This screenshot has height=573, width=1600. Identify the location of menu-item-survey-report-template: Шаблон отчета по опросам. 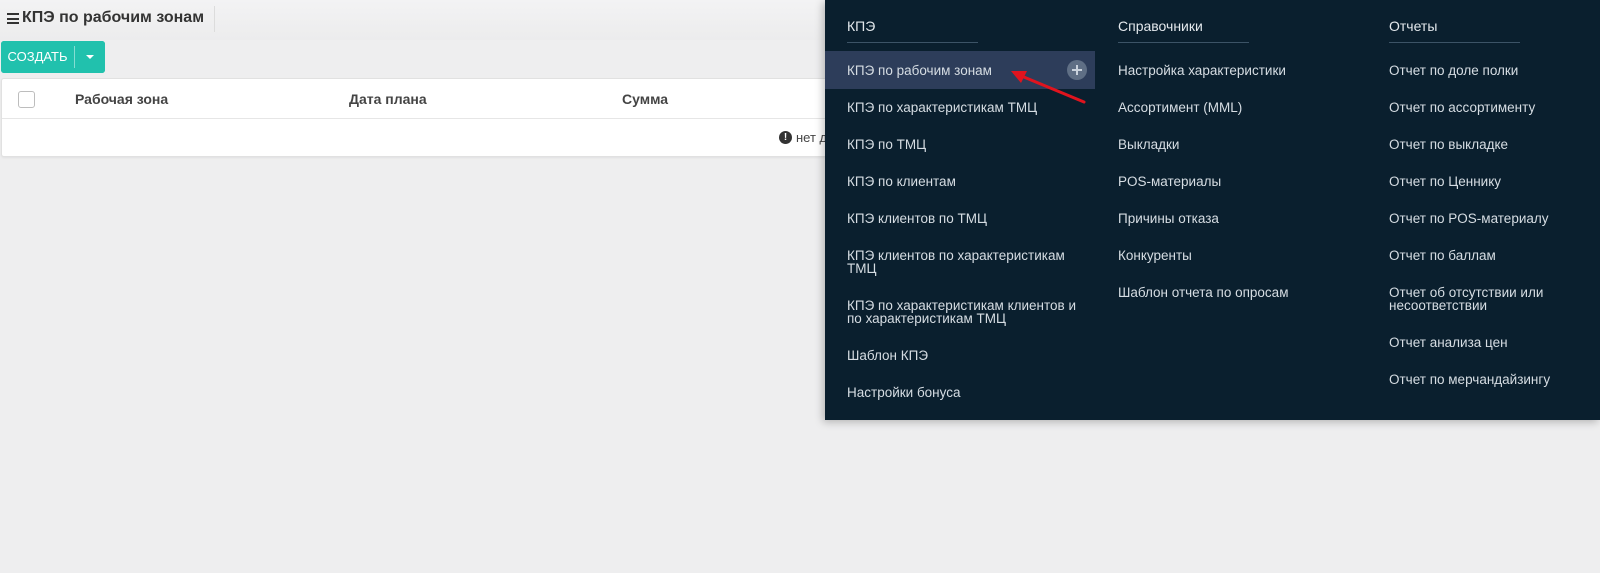
(1231, 292).